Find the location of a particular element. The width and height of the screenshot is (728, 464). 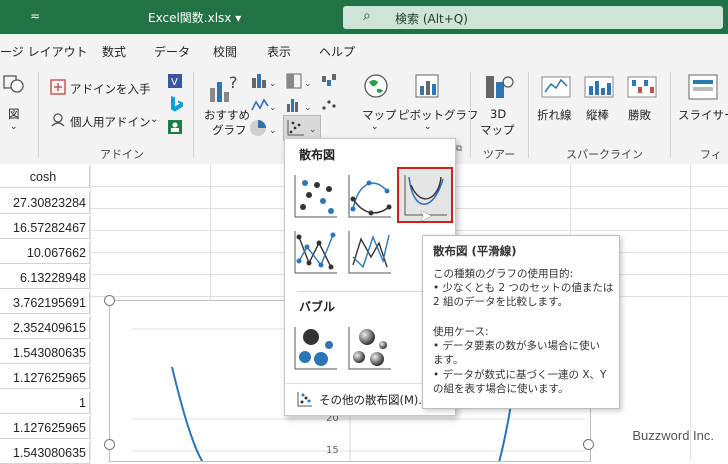

waterfall-chart-icon is located at coordinates (331, 81).